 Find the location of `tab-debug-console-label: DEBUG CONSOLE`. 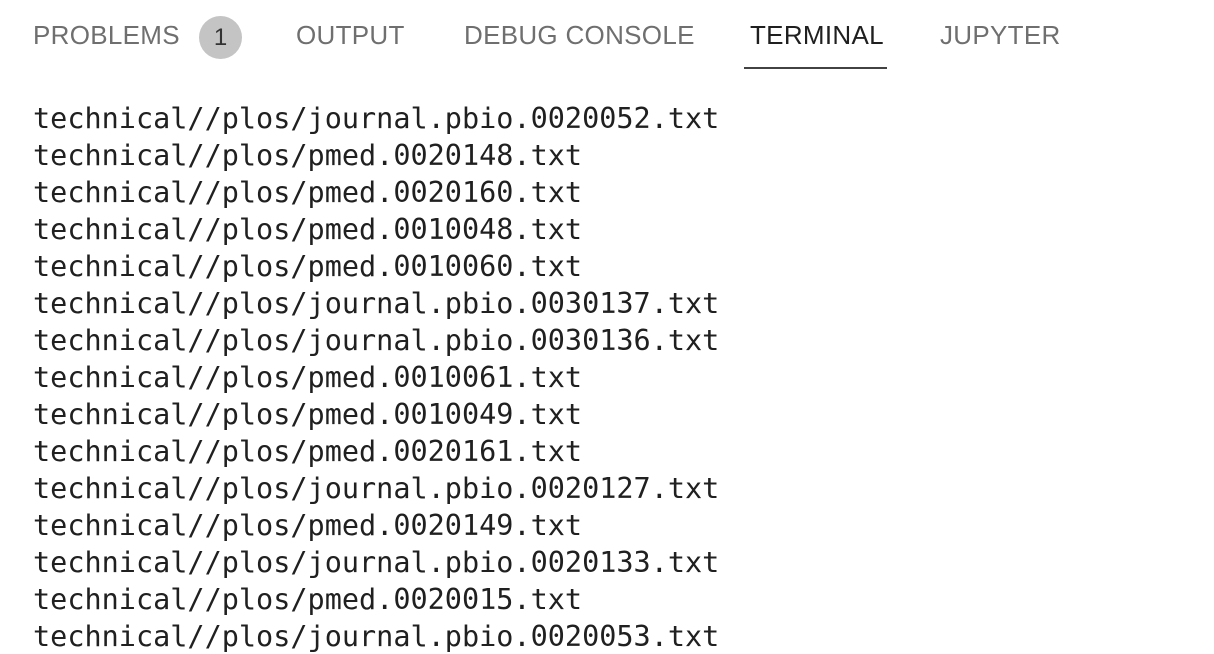

tab-debug-console-label: DEBUG CONSOLE is located at coordinates (579, 34).